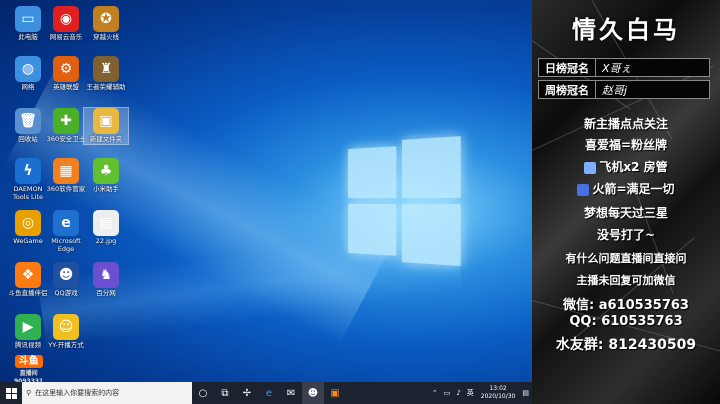 The image size is (720, 404). Describe the element at coordinates (77, 393) in the screenshot. I see `search-placeholder: 在这里输入你要搜索的内容` at that location.